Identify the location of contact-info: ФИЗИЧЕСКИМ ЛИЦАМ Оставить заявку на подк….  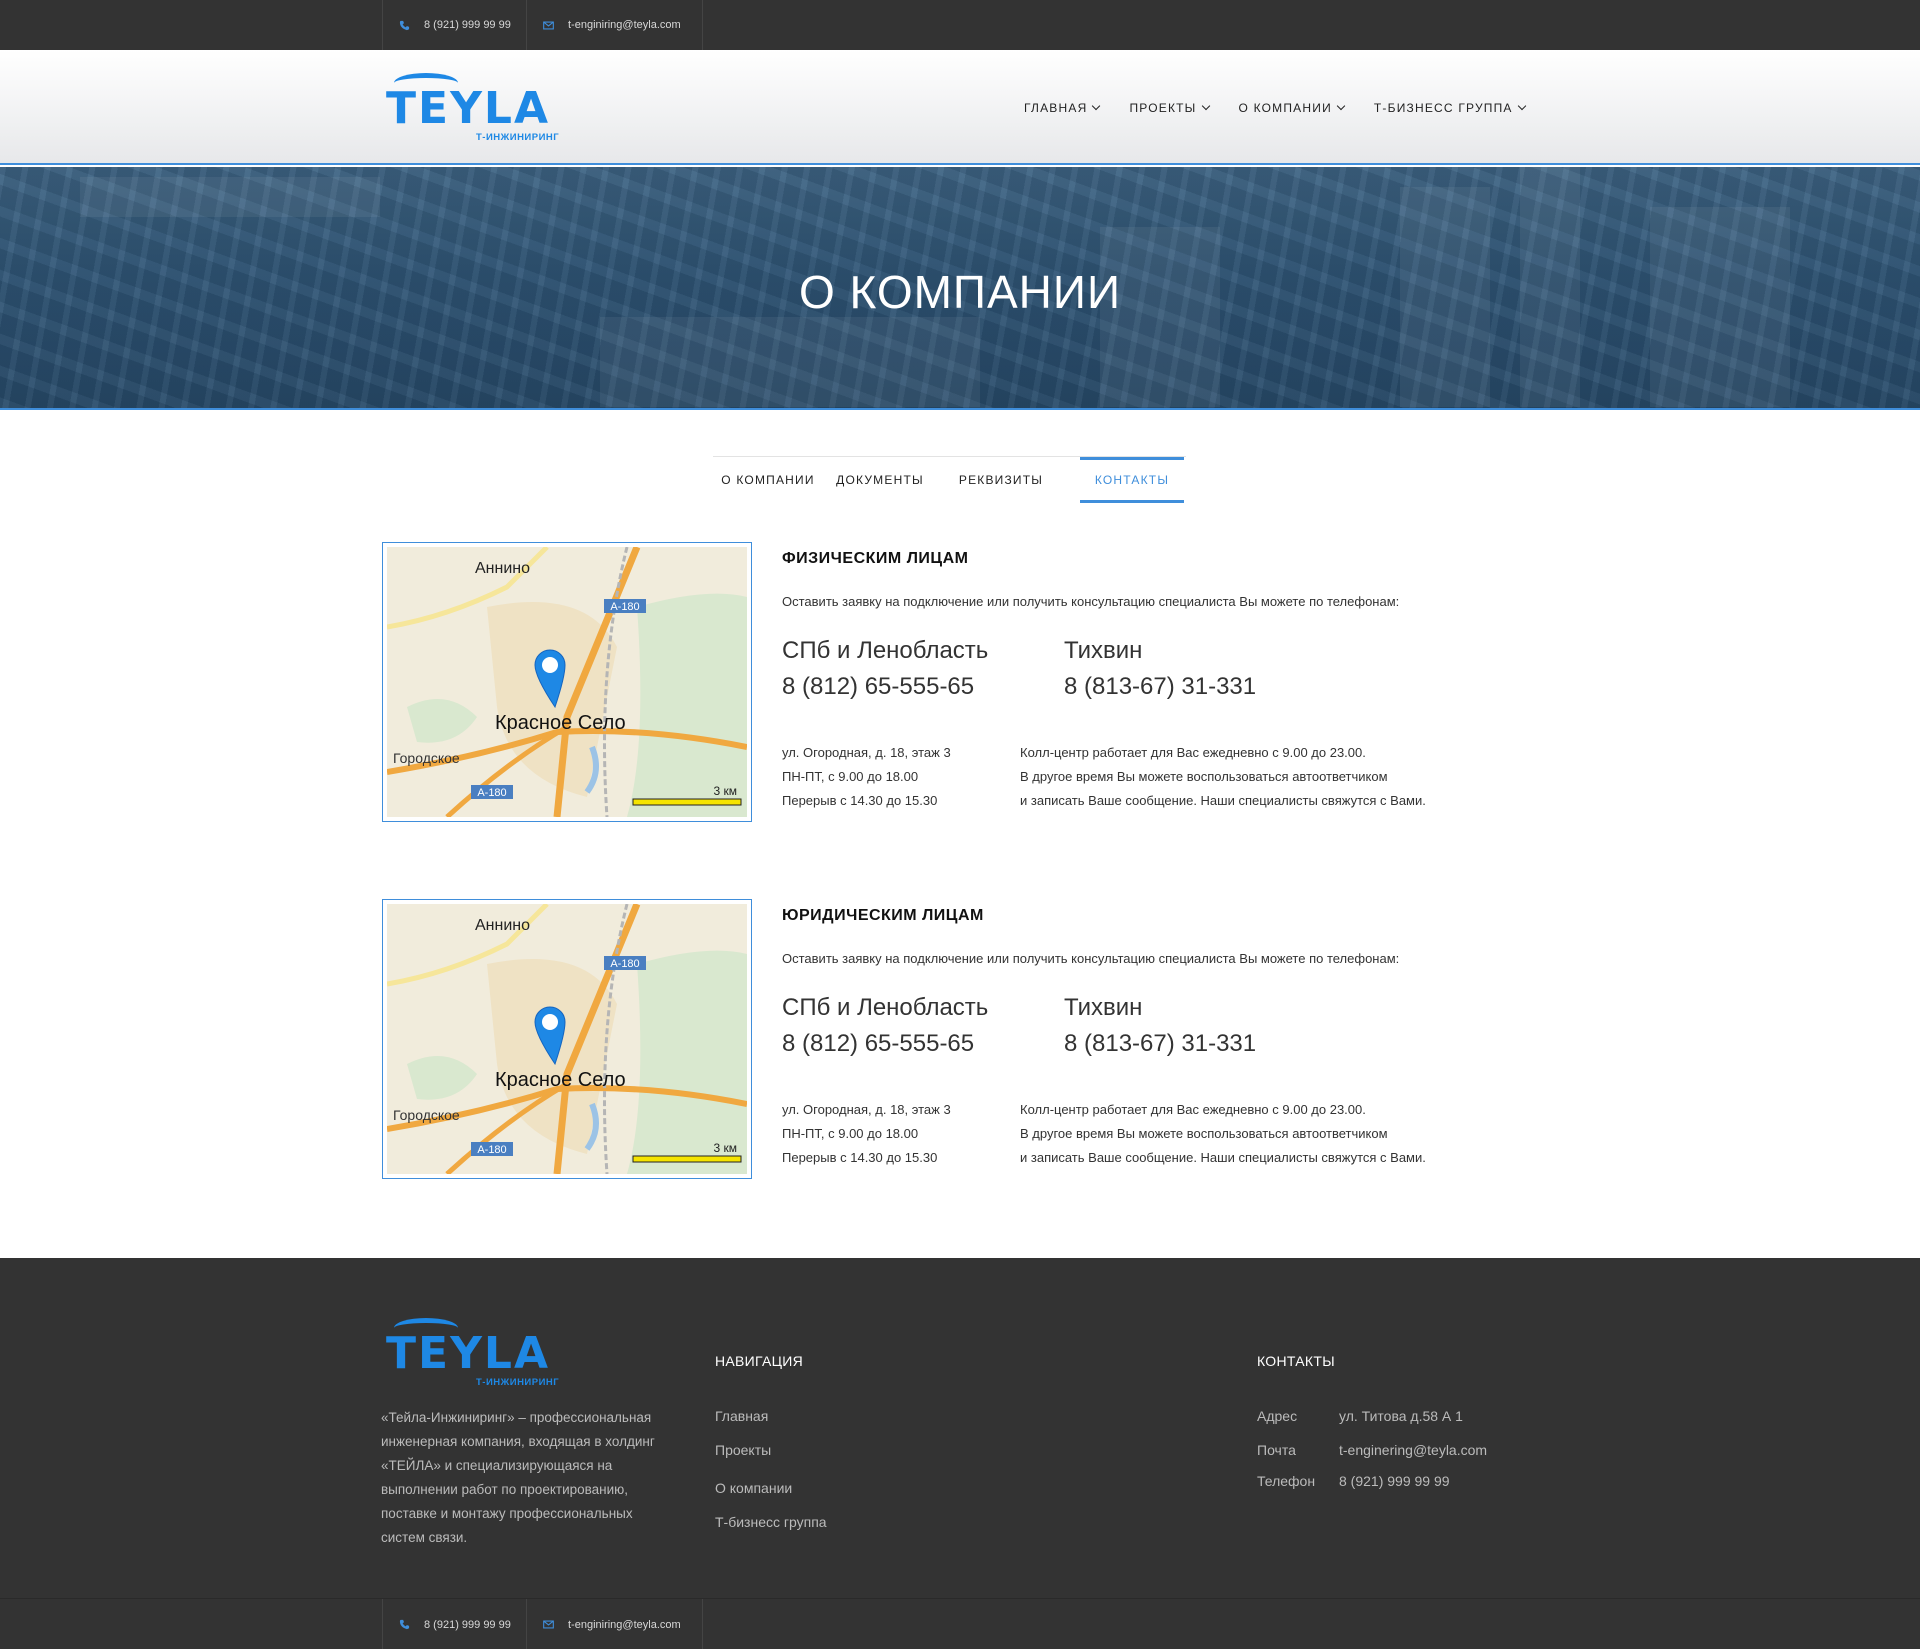
(1162, 681).